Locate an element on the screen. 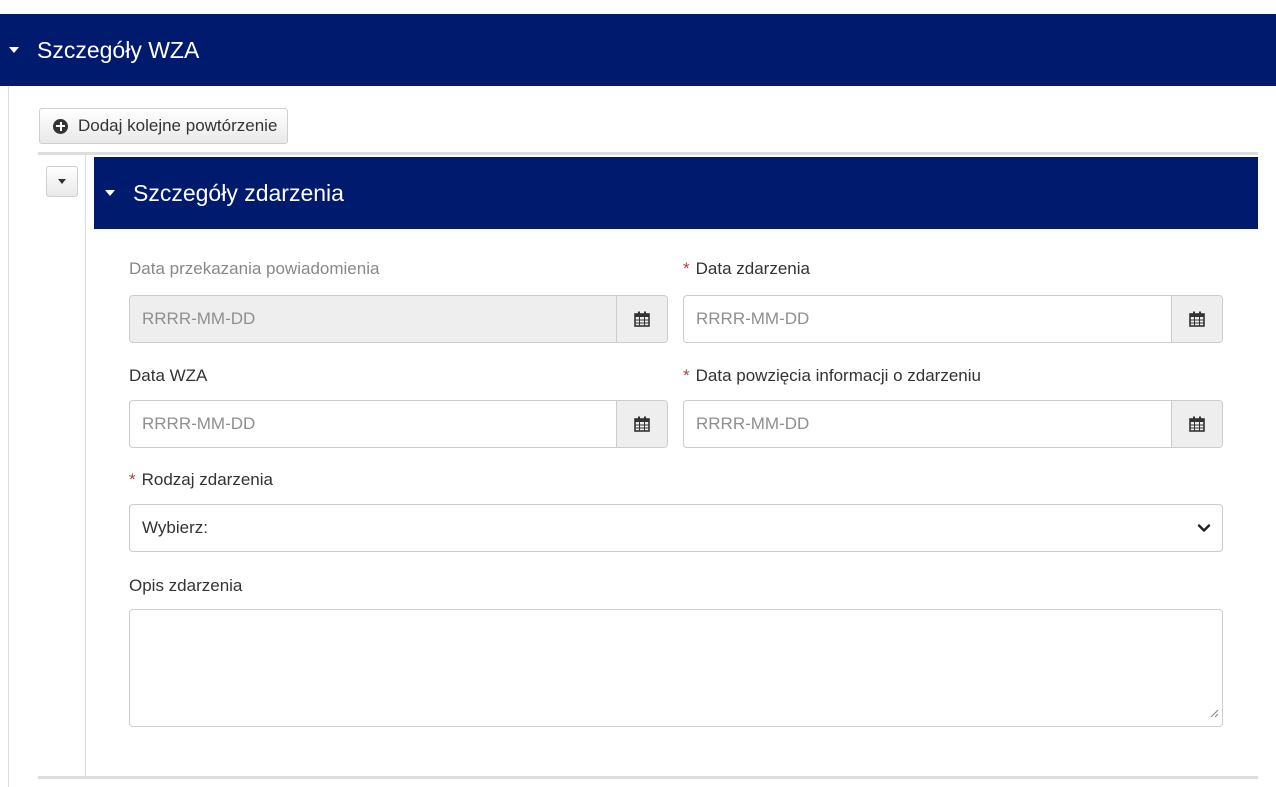 Image resolution: width=1276 pixels, height=787 pixels. data-zdarzenia-input: RRRR-MM-DD is located at coordinates (953, 319).